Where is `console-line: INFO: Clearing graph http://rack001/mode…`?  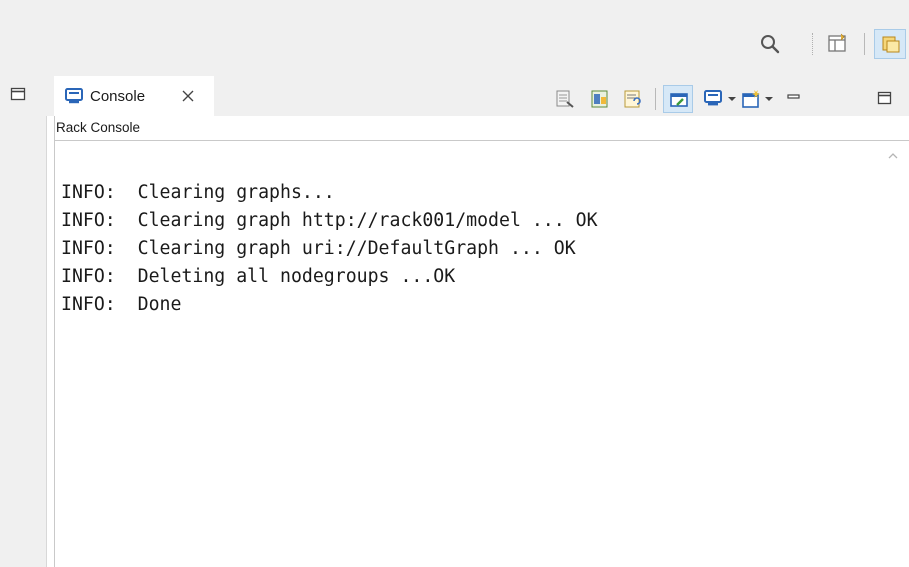 console-line: INFO: Clearing graph http://rack001/mode… is located at coordinates (329, 220).